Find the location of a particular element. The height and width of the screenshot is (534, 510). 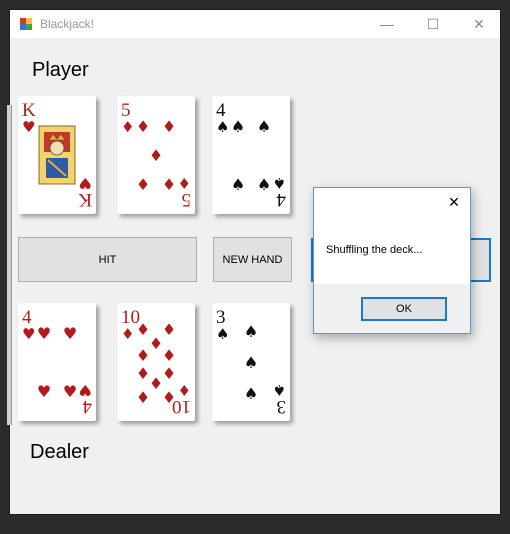

dealer-label: Dealer is located at coordinates (59, 452).